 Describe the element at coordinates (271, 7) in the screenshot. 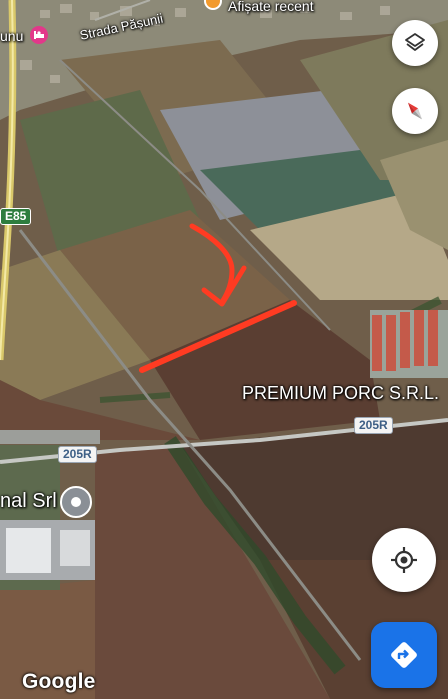

I see `recent-label: Afișate recent` at that location.